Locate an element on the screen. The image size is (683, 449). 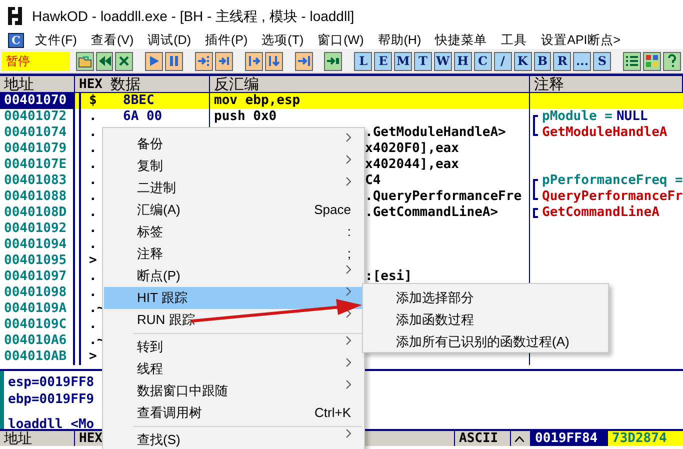
go-to-button is located at coordinates (333, 61).